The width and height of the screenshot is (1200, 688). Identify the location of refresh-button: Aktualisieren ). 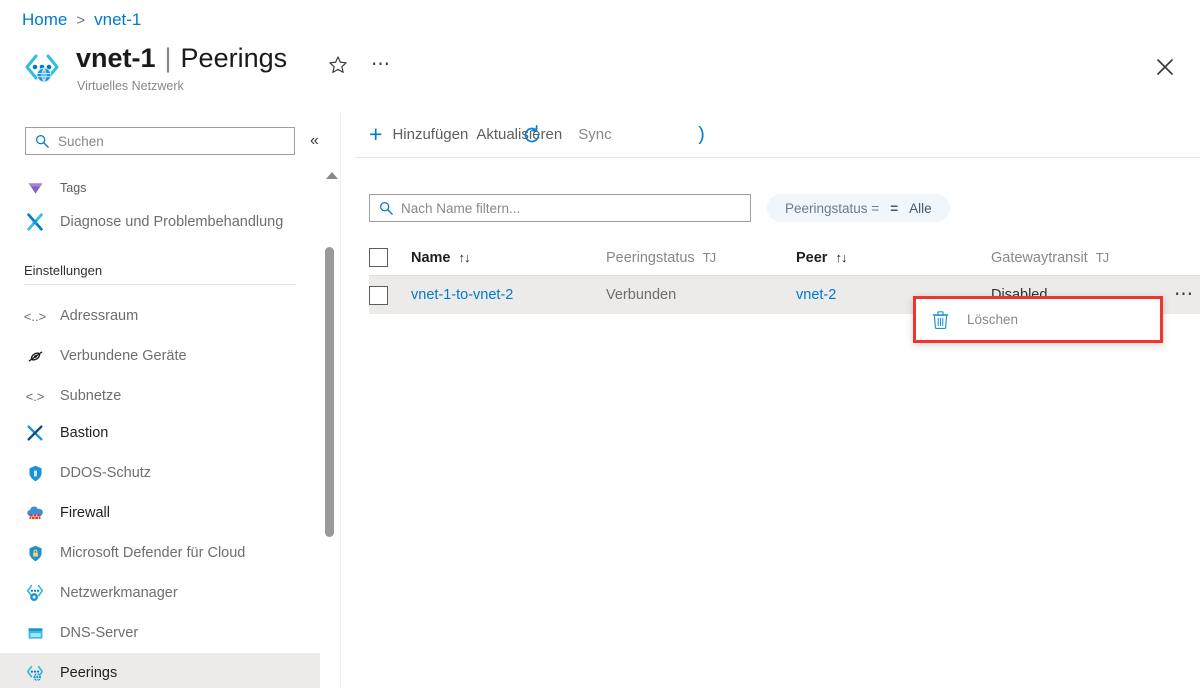
(590, 134).